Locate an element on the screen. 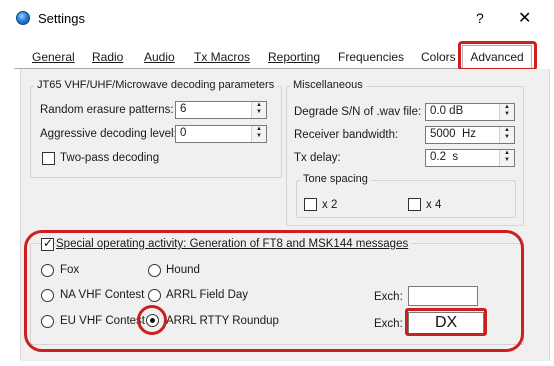 The width and height of the screenshot is (554, 366). tab-frequencies: Frequencies is located at coordinates (371, 57).